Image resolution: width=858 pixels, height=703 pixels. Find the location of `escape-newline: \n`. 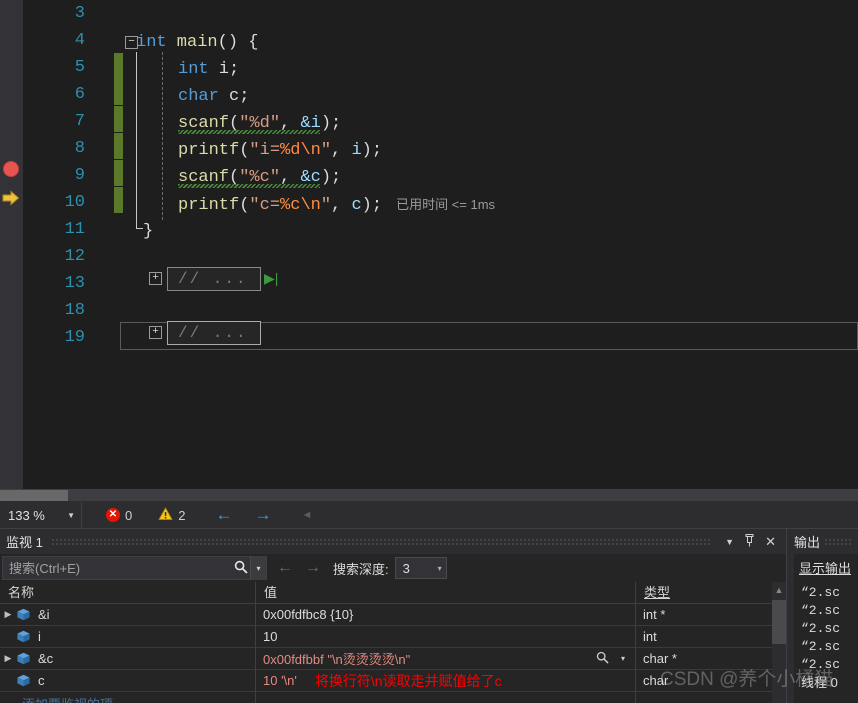

escape-newline: \n is located at coordinates (310, 205).